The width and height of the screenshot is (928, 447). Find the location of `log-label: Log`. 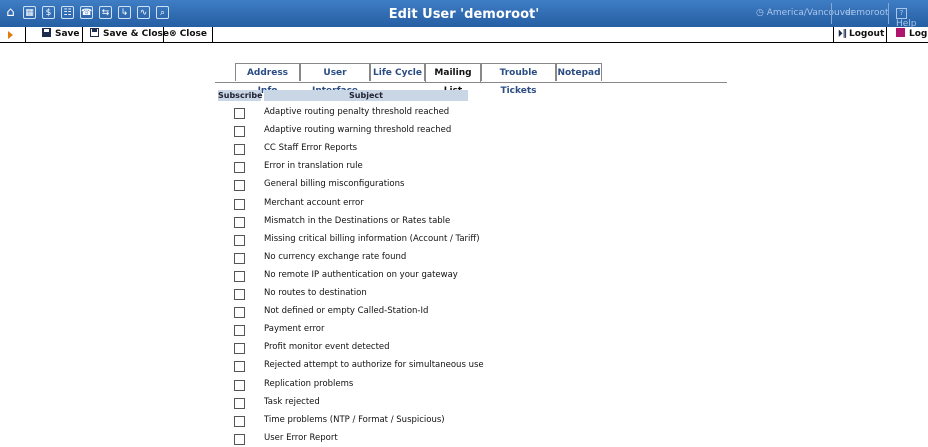

log-label: Log is located at coordinates (918, 34).